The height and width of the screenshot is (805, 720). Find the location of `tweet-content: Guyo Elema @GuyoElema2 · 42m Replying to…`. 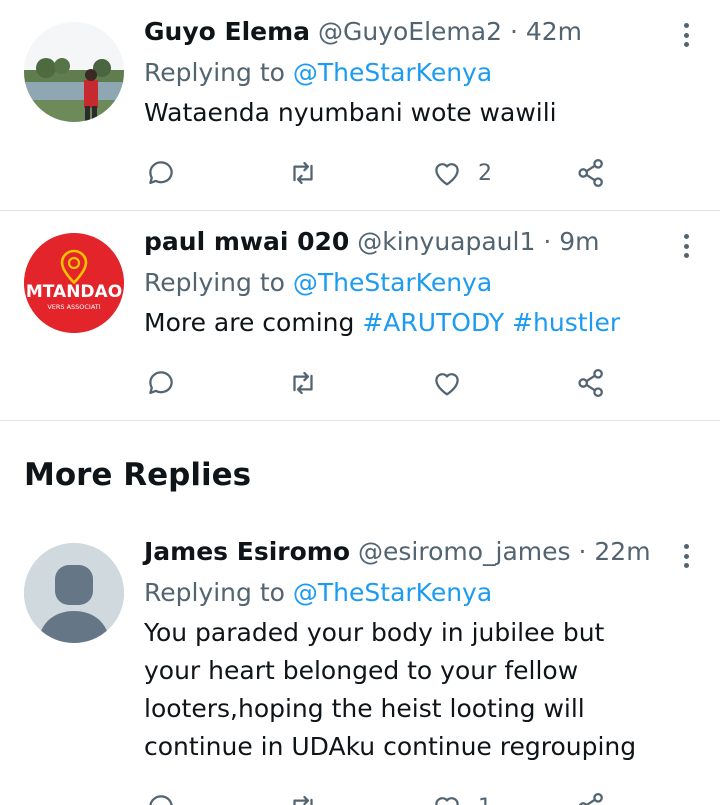

tweet-content: Guyo Elema @GuyoElema2 · 42m Replying to… is located at coordinates (402, 74).